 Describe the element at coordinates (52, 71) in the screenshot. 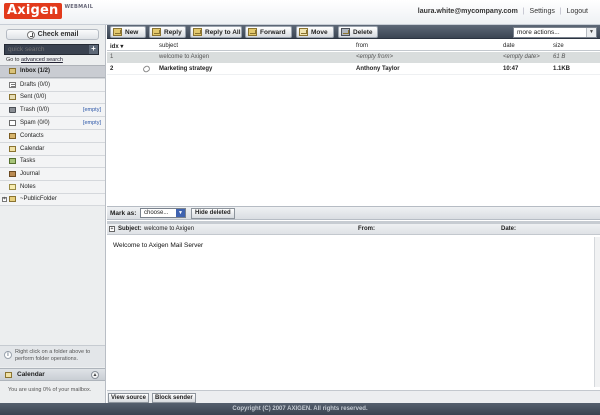

I see `folder-inbox: Inbox (1/2)` at that location.